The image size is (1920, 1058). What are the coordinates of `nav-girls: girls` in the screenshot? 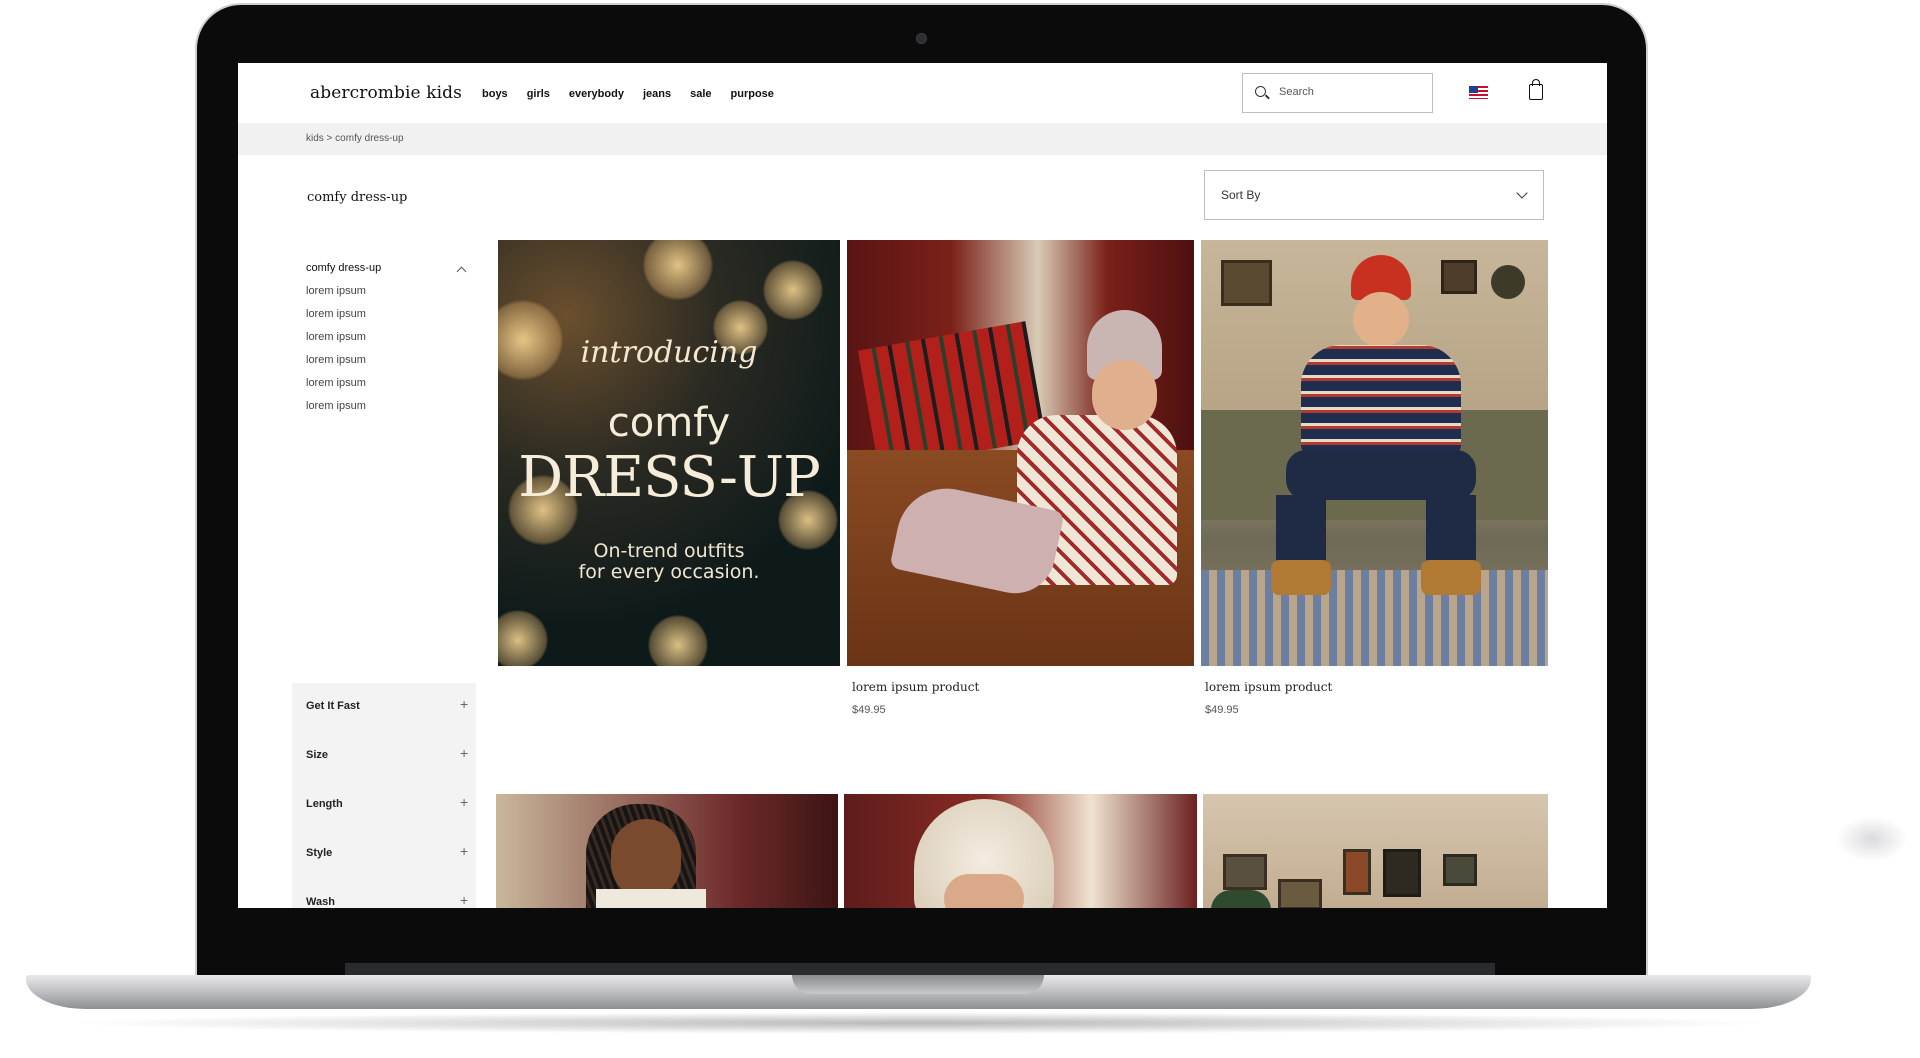 It's located at (538, 94).